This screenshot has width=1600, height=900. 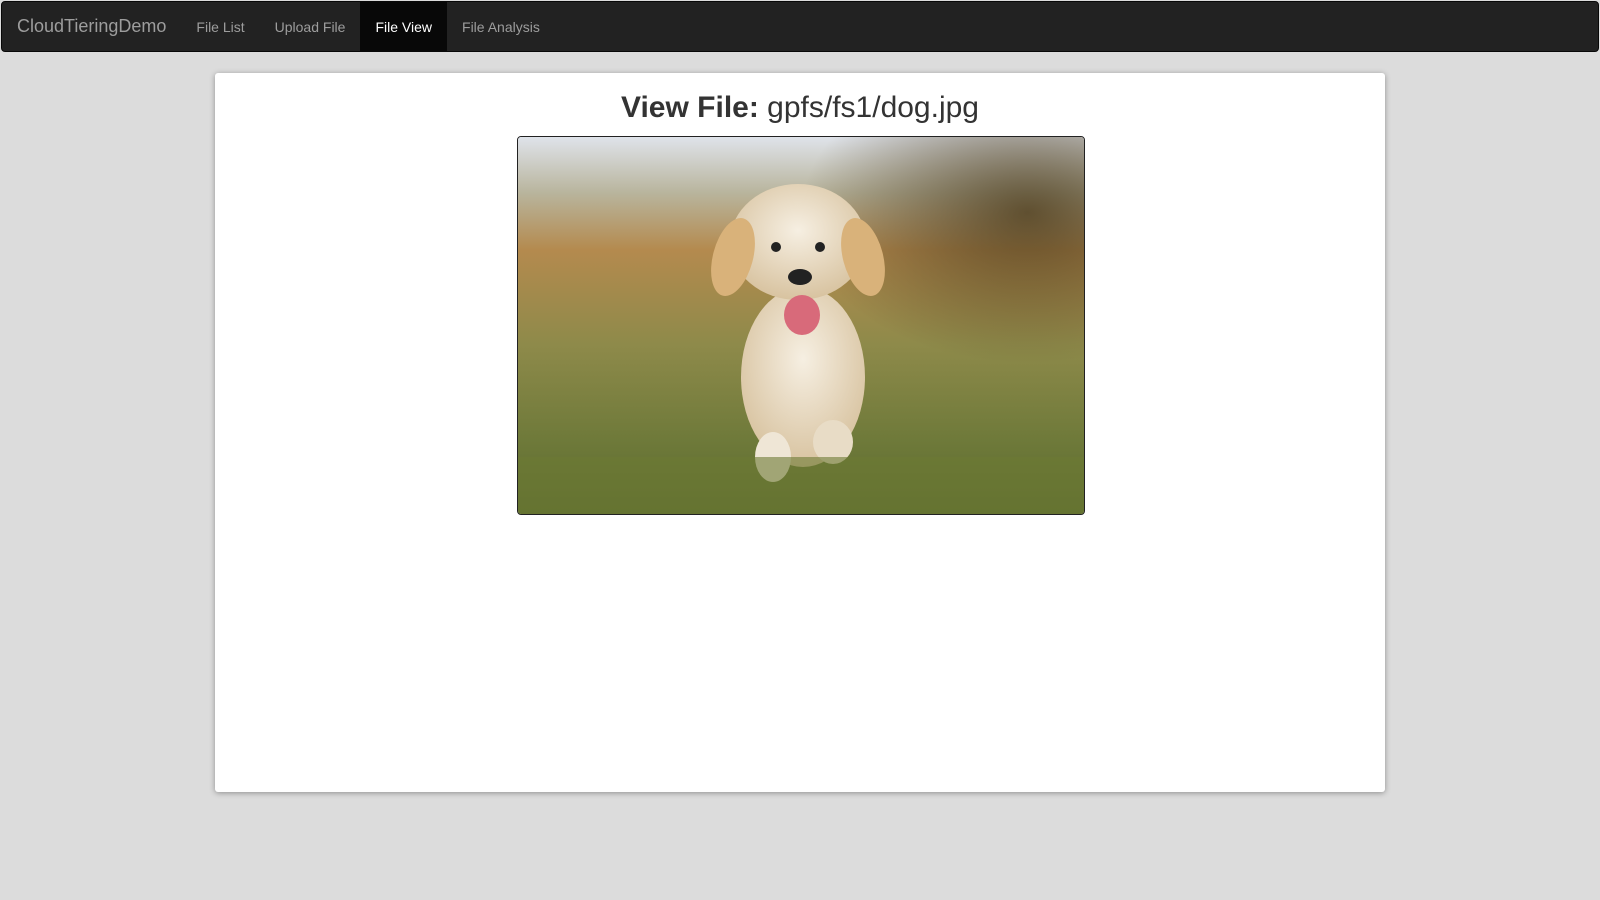 What do you see at coordinates (220, 26) in the screenshot?
I see `nav-file-list: File List` at bounding box center [220, 26].